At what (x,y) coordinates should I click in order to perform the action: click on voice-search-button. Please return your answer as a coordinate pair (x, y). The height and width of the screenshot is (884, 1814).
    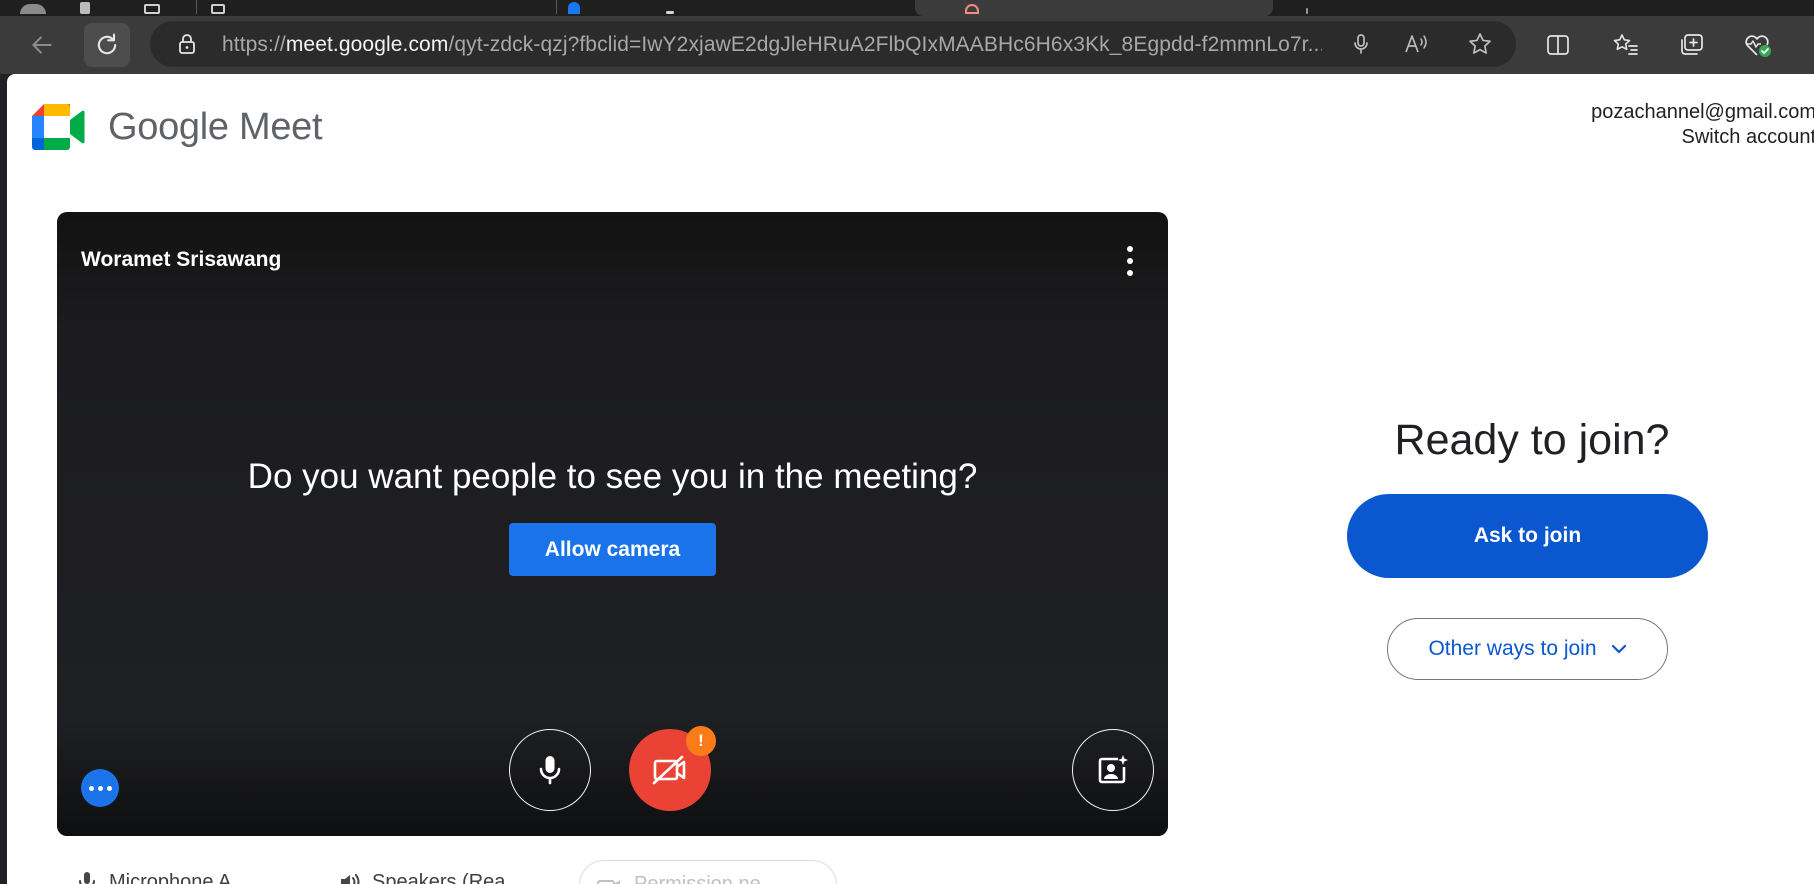
    Looking at the image, I should click on (1361, 44).